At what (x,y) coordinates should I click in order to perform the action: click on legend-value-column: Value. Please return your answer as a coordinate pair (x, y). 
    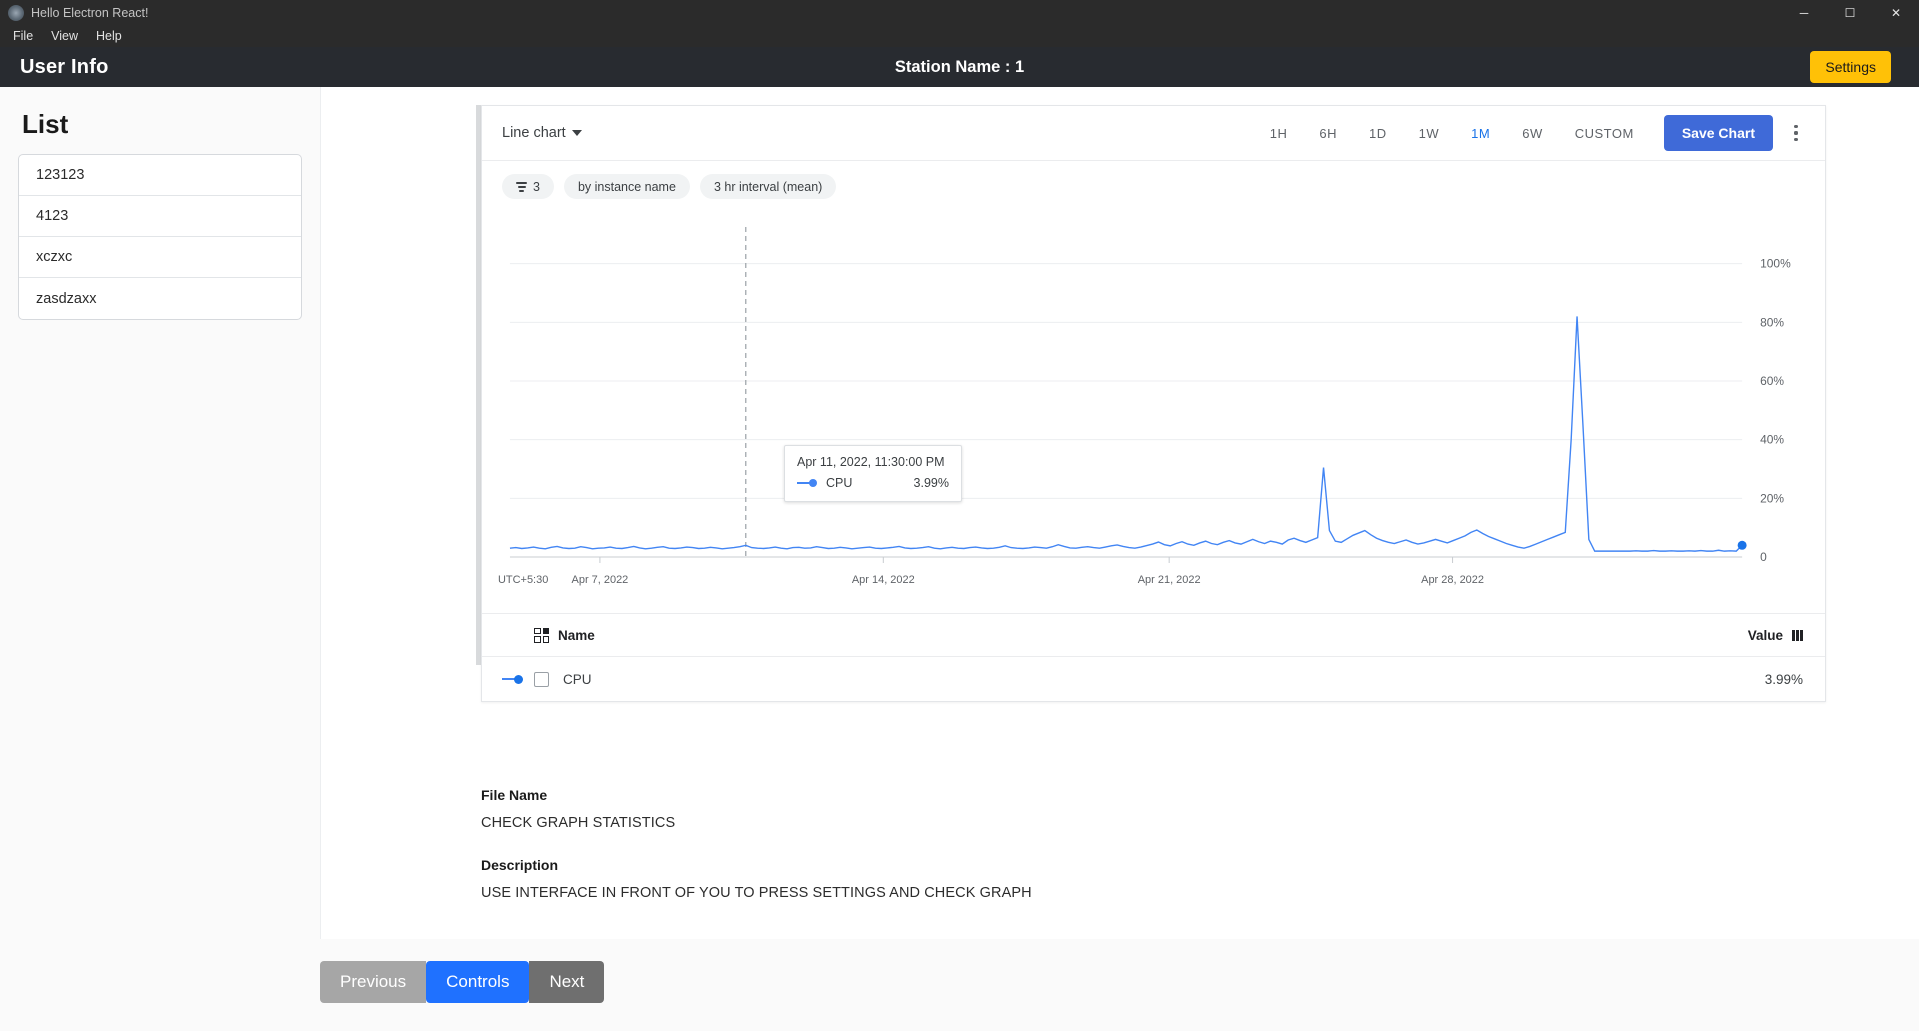
    Looking at the image, I should click on (1775, 635).